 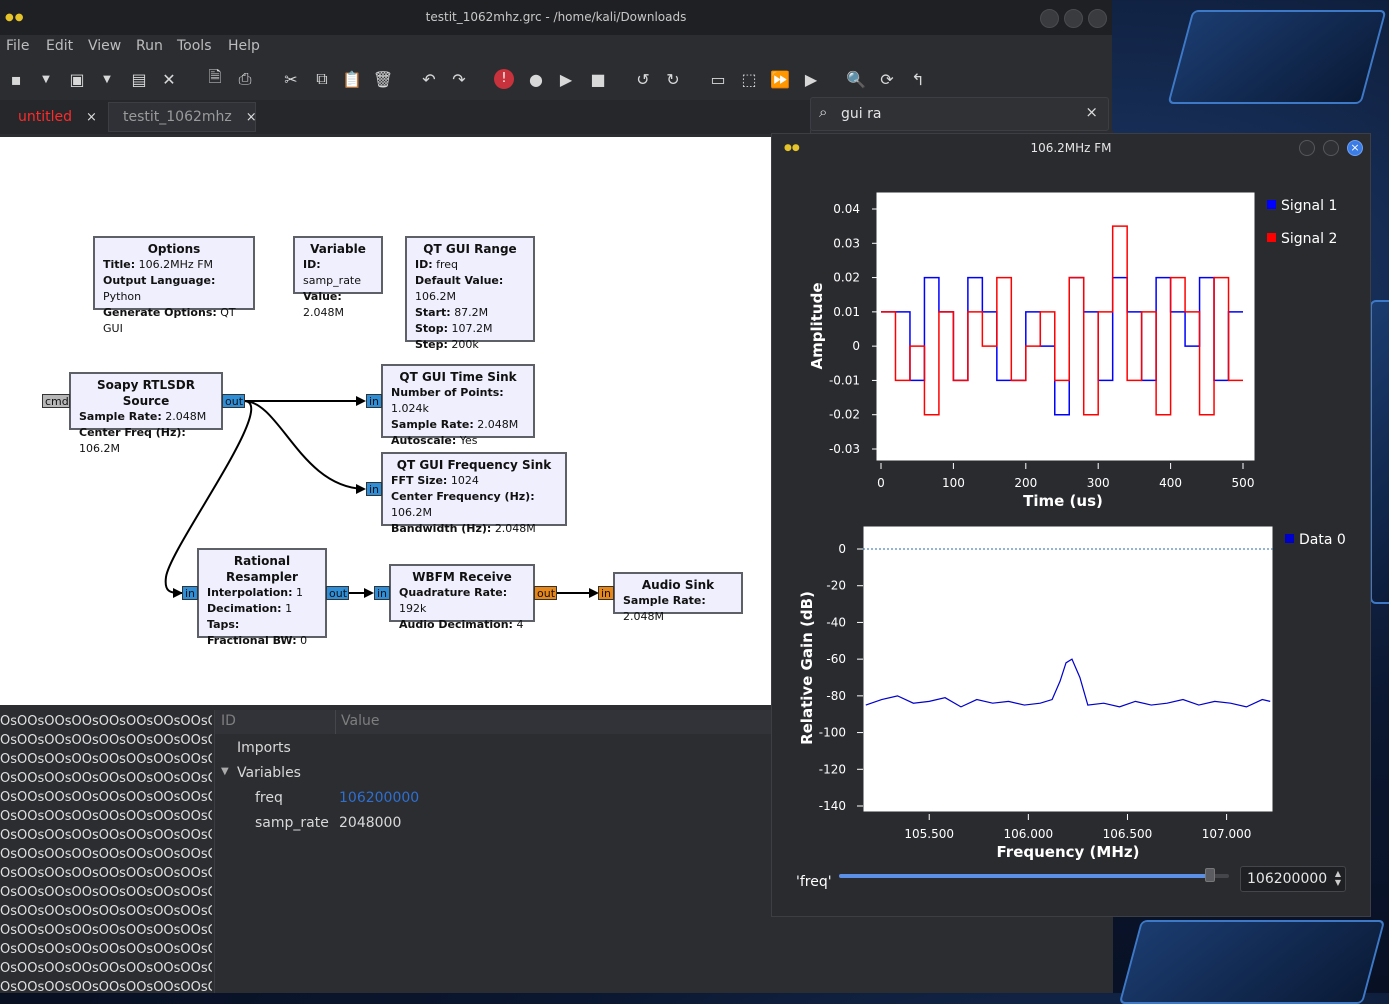 What do you see at coordinates (169, 79) in the screenshot?
I see `close-file-icon: ✕` at bounding box center [169, 79].